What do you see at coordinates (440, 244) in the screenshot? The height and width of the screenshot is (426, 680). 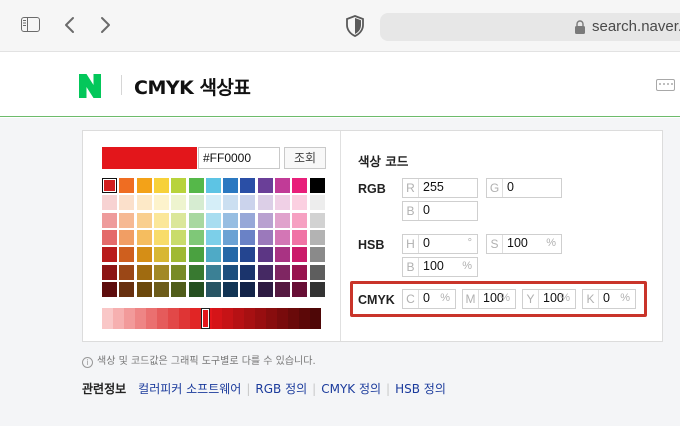 I see `hsb-h-field: H 0 °` at bounding box center [440, 244].